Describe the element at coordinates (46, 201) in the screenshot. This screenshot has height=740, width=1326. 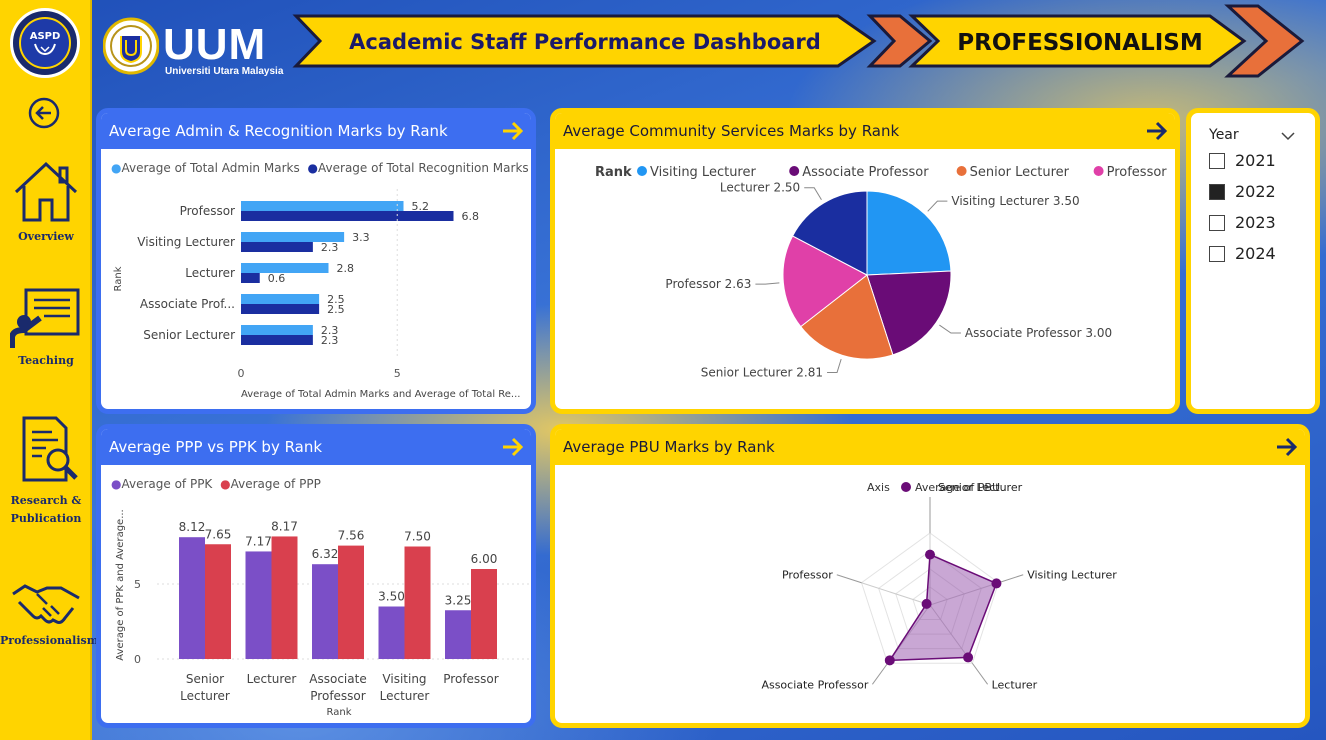
I see `nav-overview: Overview` at that location.